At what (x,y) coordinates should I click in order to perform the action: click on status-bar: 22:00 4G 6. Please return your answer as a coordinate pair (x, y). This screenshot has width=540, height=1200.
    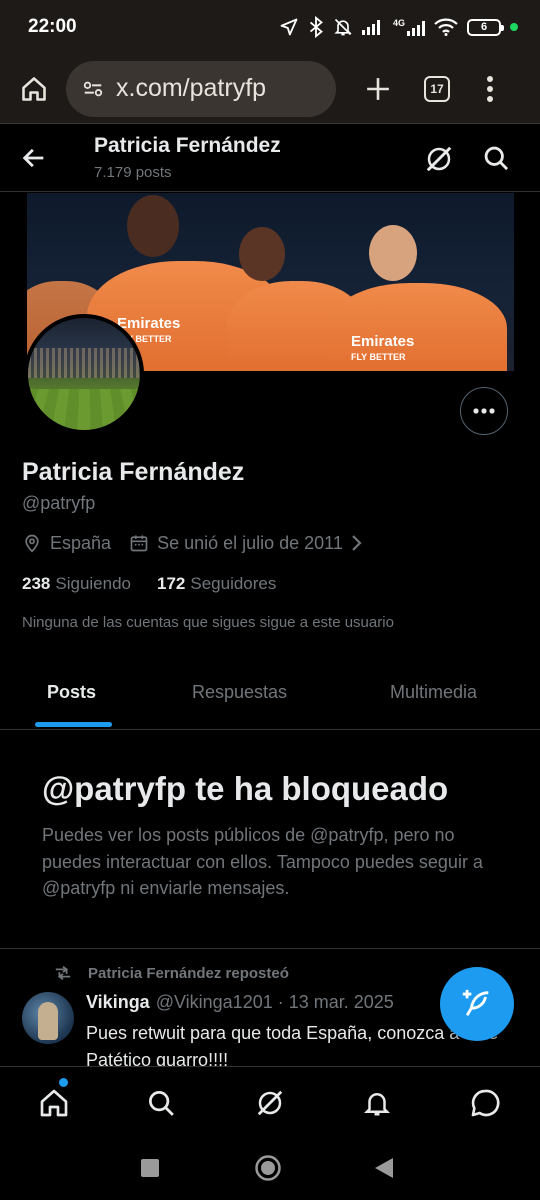
    Looking at the image, I should click on (270, 27).